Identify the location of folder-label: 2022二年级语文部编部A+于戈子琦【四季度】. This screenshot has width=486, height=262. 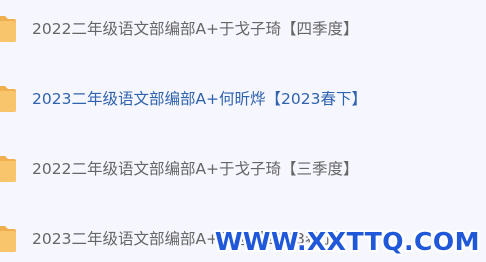
(195, 29).